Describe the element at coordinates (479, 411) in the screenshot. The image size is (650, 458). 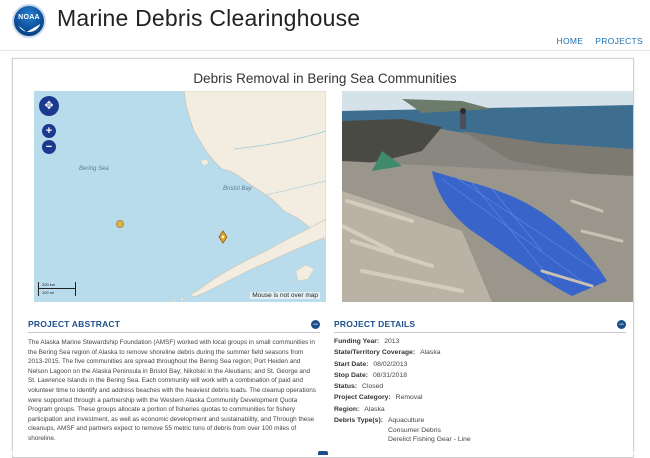
I see `detail-row-region: Region: Alaska` at that location.